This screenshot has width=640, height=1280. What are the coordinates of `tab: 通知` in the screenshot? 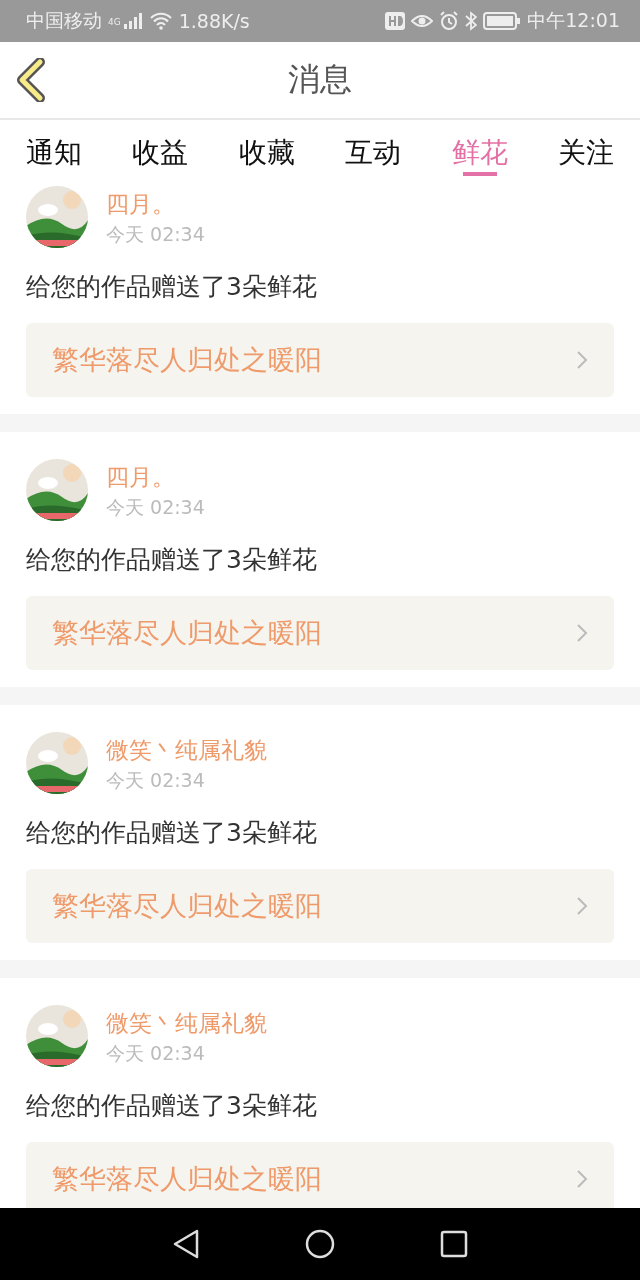 It's located at (54, 150).